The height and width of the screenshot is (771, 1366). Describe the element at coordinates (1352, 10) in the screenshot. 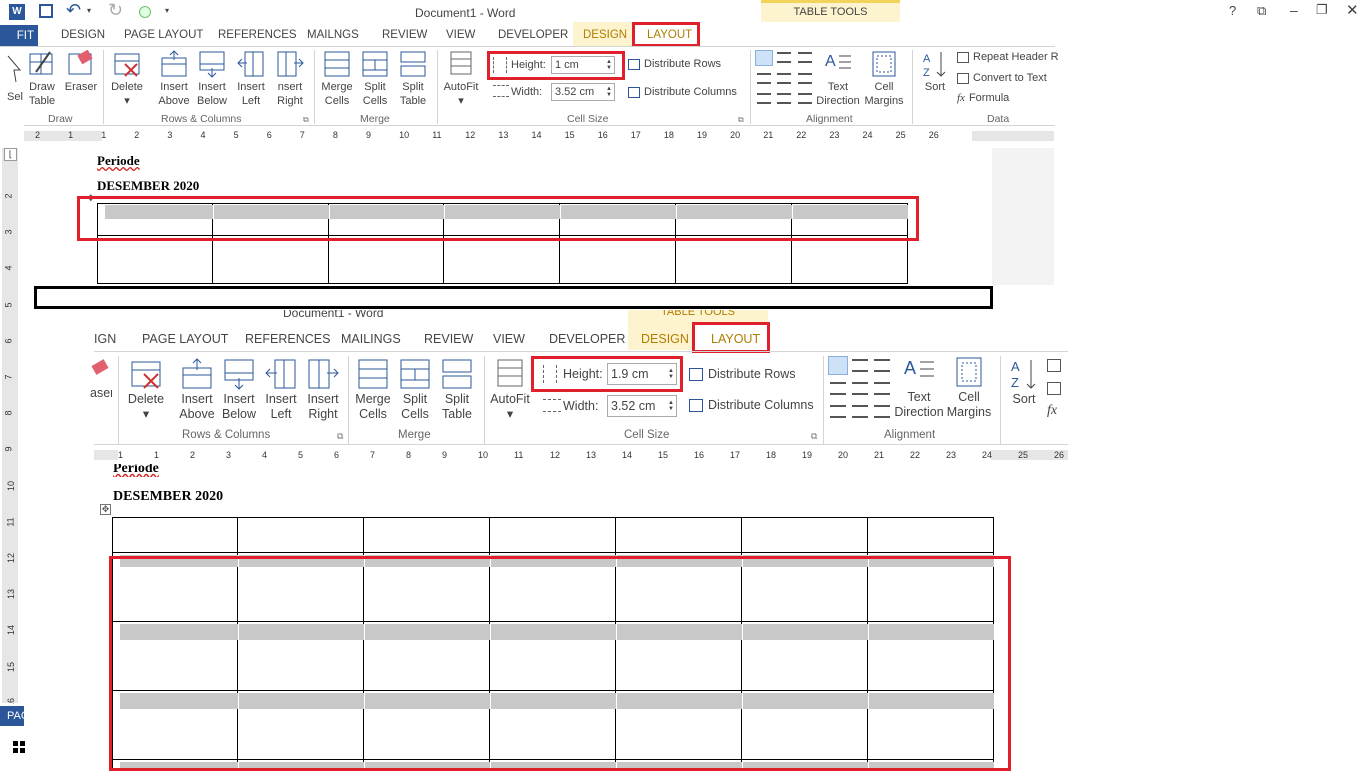

I see `close-icon: ✕` at that location.